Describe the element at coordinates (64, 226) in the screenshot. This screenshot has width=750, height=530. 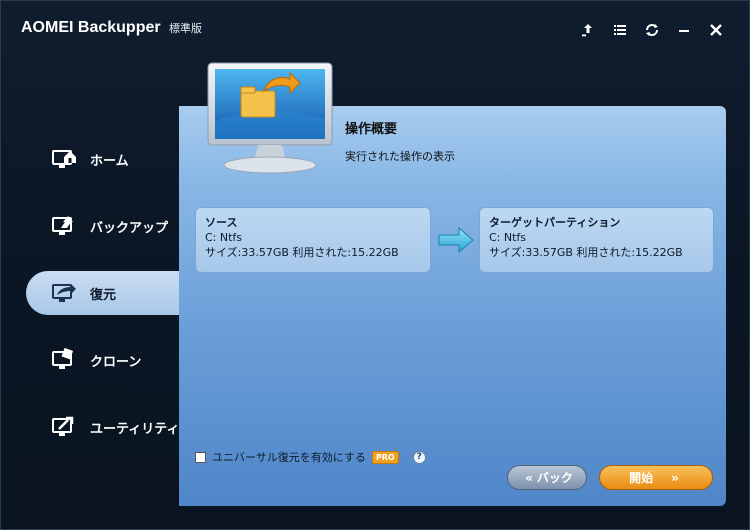
I see `backup-icon` at that location.